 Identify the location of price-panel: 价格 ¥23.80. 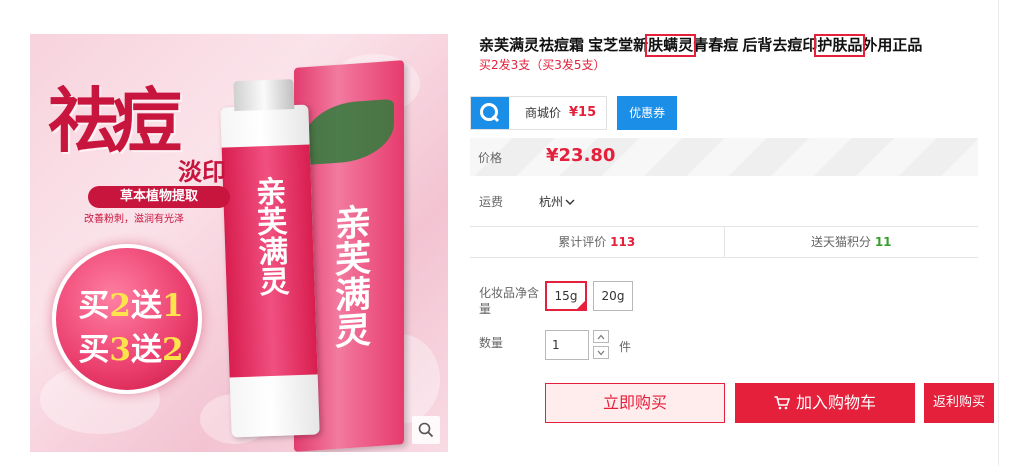
(724, 157).